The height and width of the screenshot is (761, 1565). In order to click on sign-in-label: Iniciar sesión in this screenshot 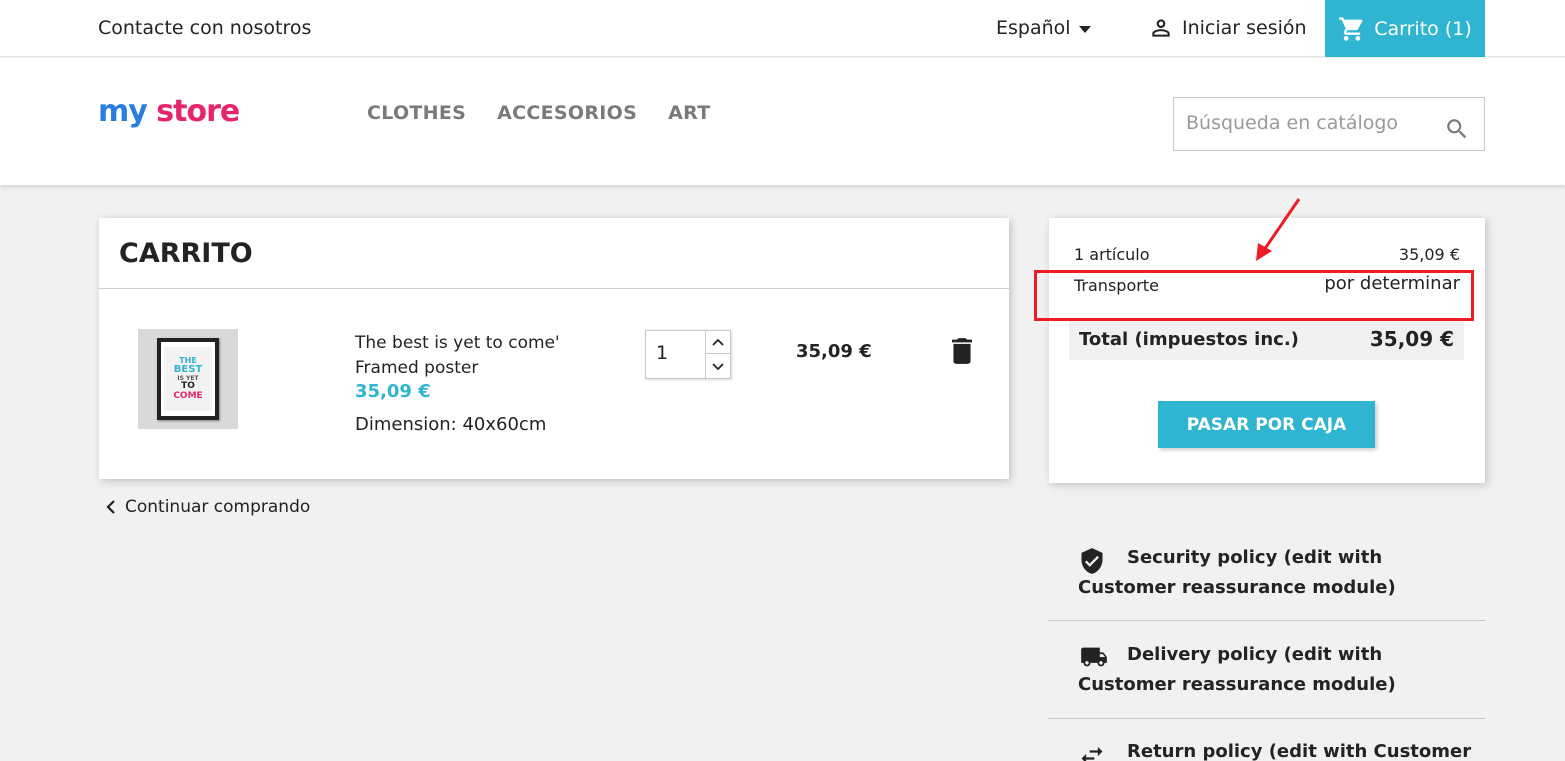, I will do `click(1244, 28)`.